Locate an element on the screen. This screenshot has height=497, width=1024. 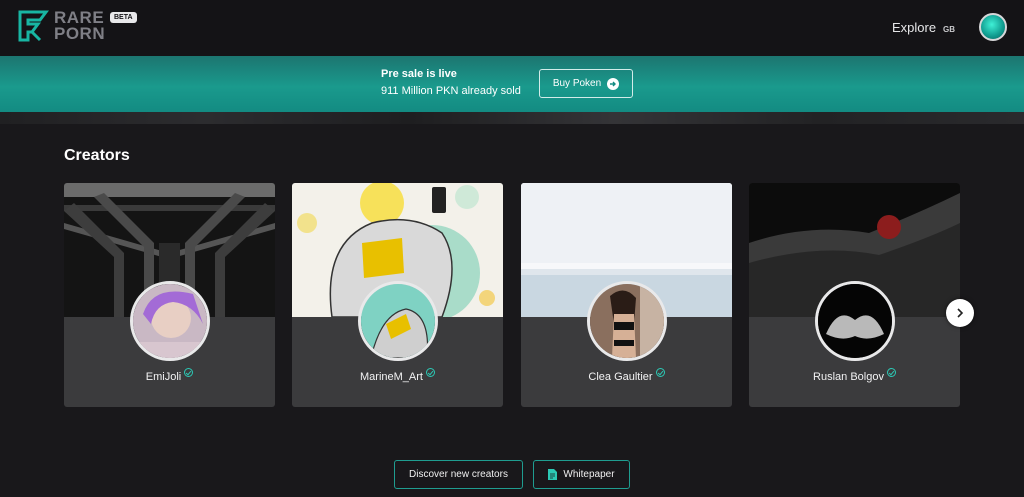
document-icon is located at coordinates (553, 474).